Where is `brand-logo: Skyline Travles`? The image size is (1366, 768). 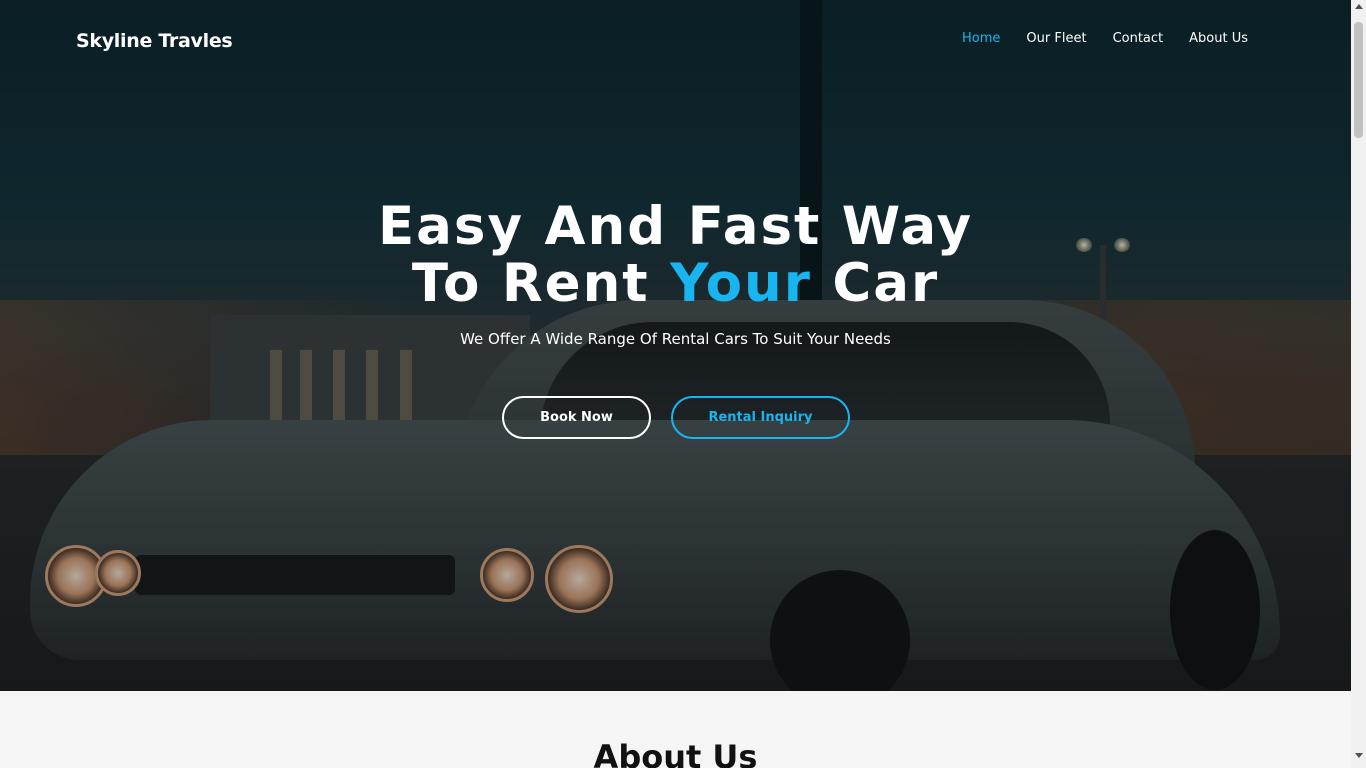 brand-logo: Skyline Travles is located at coordinates (154, 41).